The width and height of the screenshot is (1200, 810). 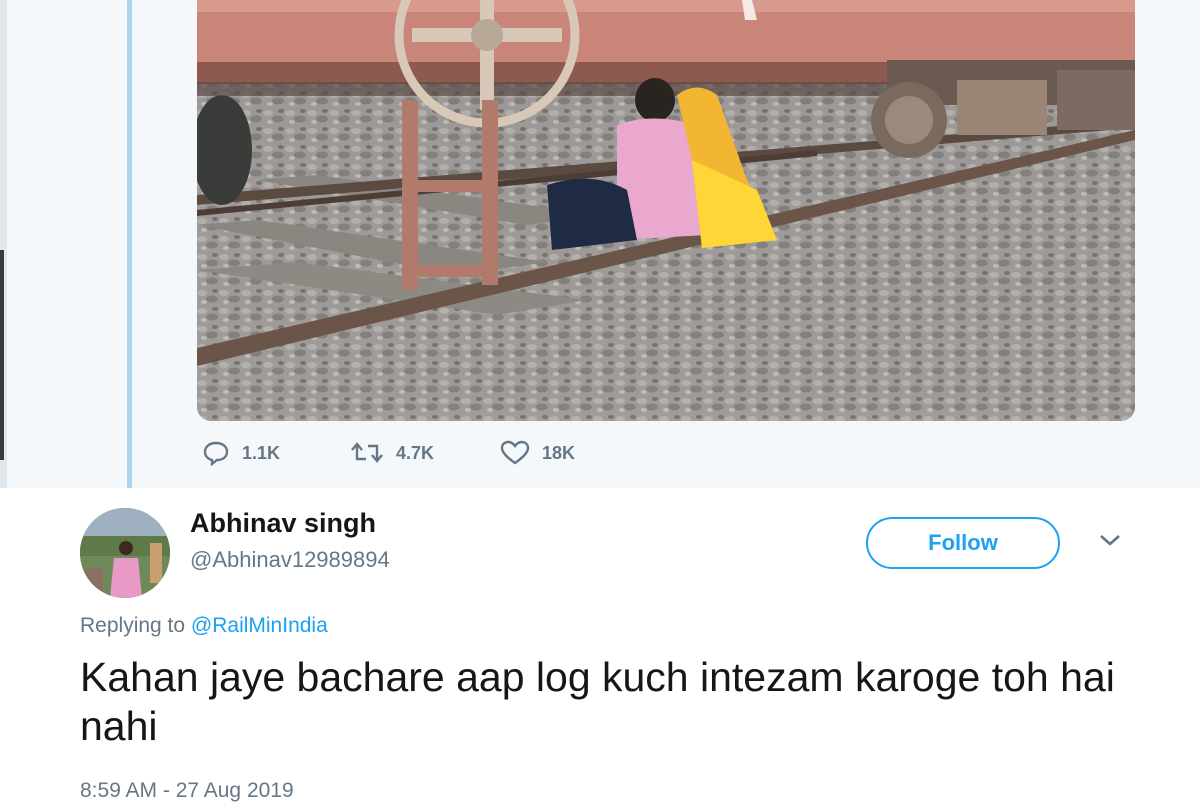 I want to click on author-name: Abhinav singh, so click(x=283, y=523).